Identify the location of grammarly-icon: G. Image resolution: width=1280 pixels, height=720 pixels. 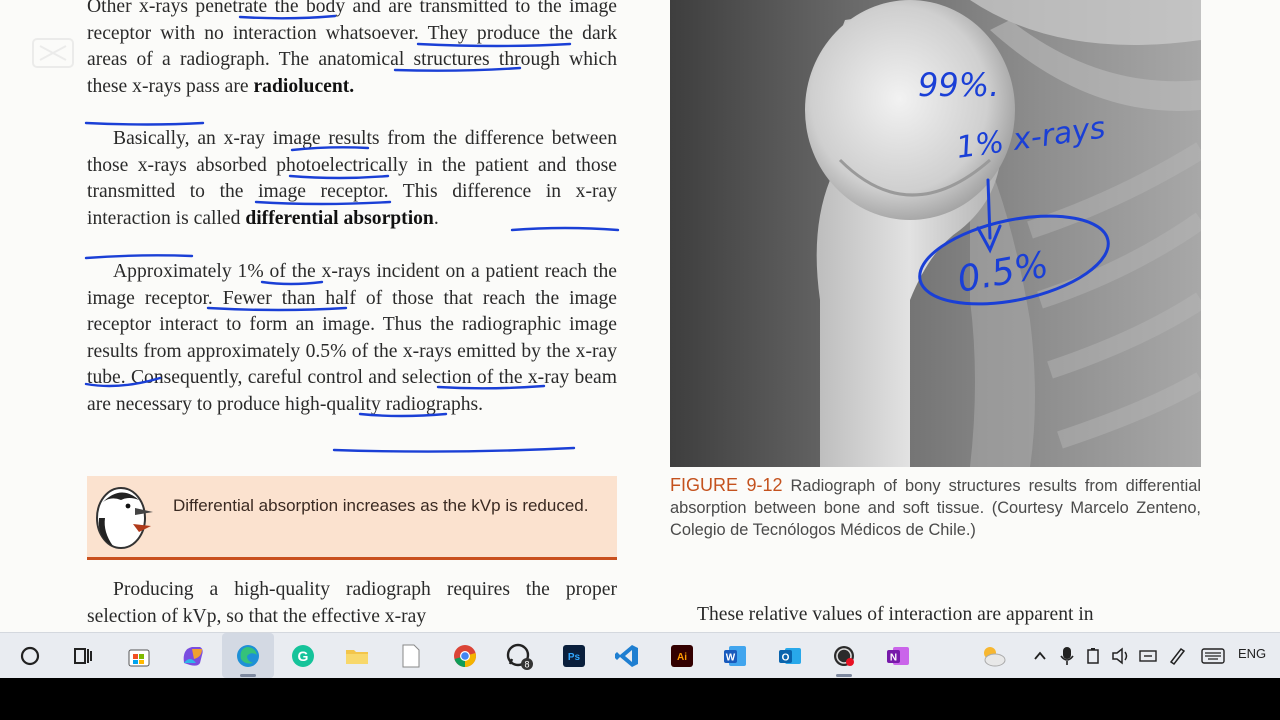
(303, 656).